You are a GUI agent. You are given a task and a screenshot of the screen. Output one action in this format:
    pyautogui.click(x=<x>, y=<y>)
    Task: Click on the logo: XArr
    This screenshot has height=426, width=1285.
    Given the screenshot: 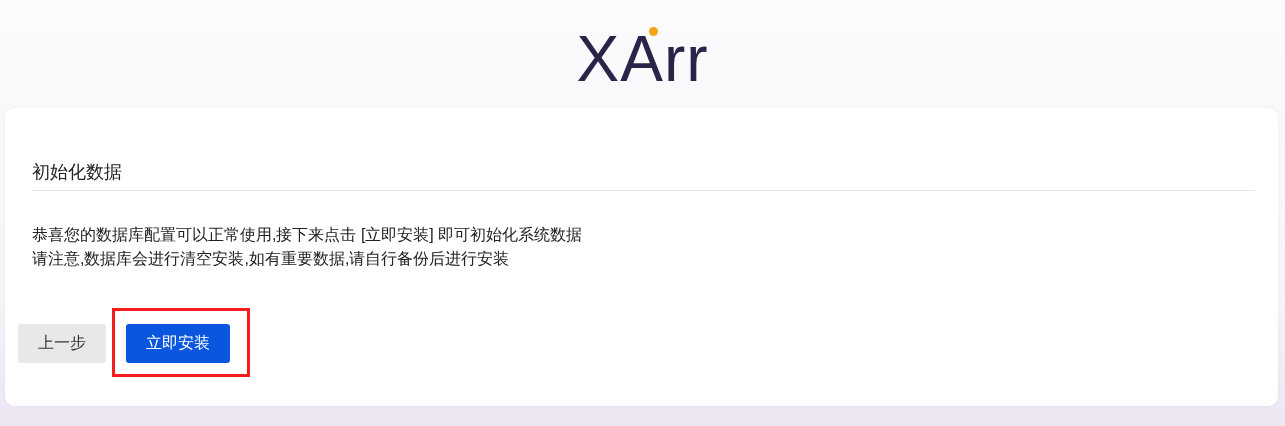 What is the action you would take?
    pyautogui.click(x=642, y=56)
    